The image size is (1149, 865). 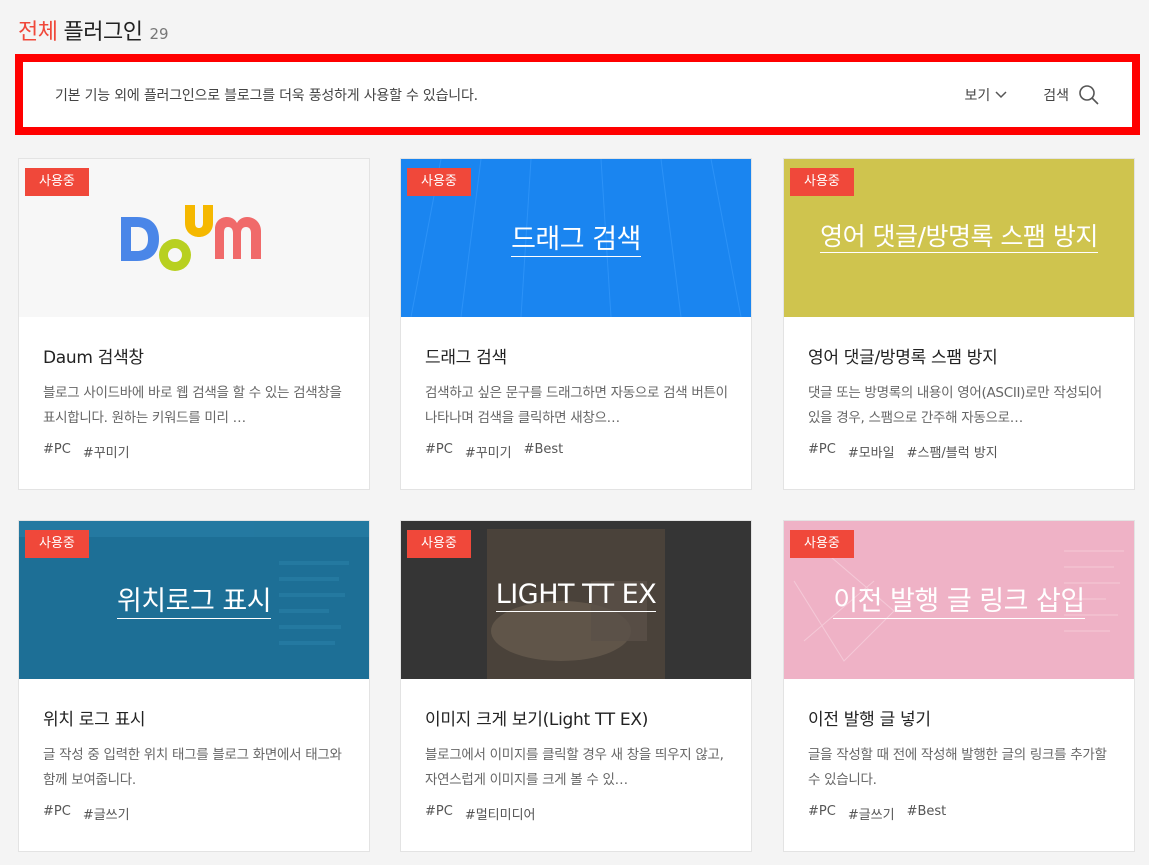 I want to click on plugin-thumbnail: 사용중 LIGHT TT EX, so click(x=576, y=600).